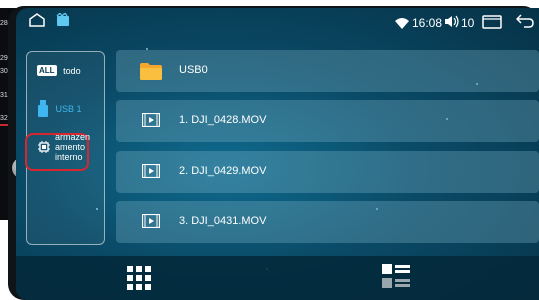 The width and height of the screenshot is (539, 300). Describe the element at coordinates (402, 25) in the screenshot. I see `wifi-icon` at that location.